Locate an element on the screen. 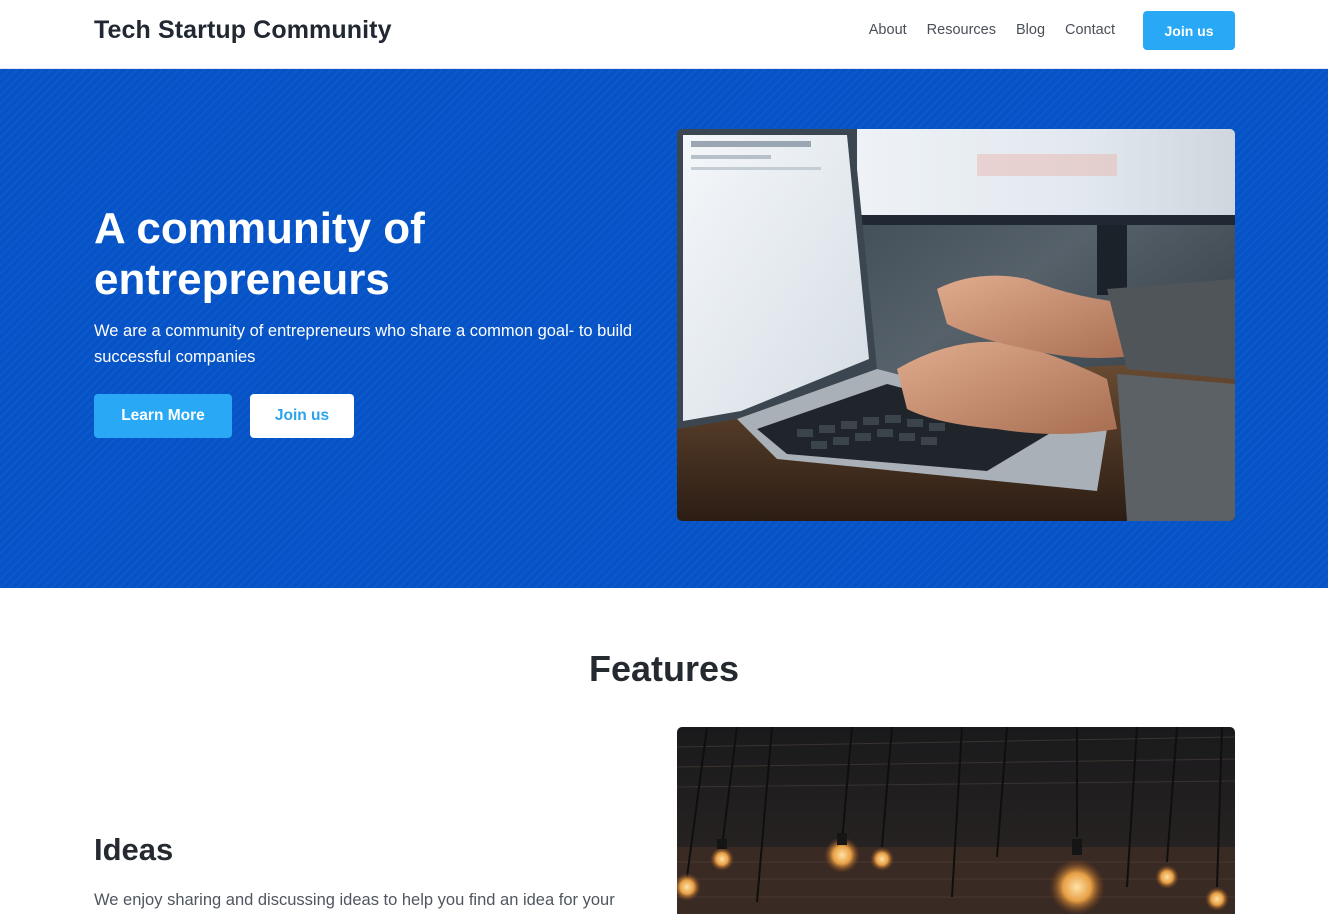 The image size is (1328, 914). feature-ideas-title: Ideas is located at coordinates (134, 849).